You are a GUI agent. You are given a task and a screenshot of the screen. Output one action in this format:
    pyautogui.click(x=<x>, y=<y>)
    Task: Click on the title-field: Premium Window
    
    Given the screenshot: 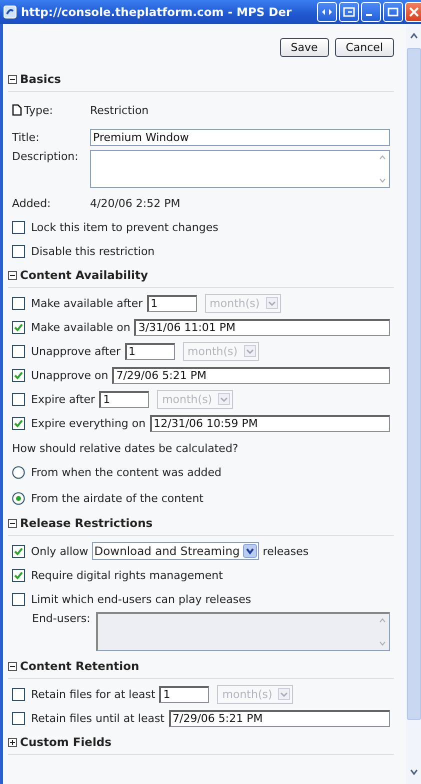 What is the action you would take?
    pyautogui.click(x=240, y=137)
    